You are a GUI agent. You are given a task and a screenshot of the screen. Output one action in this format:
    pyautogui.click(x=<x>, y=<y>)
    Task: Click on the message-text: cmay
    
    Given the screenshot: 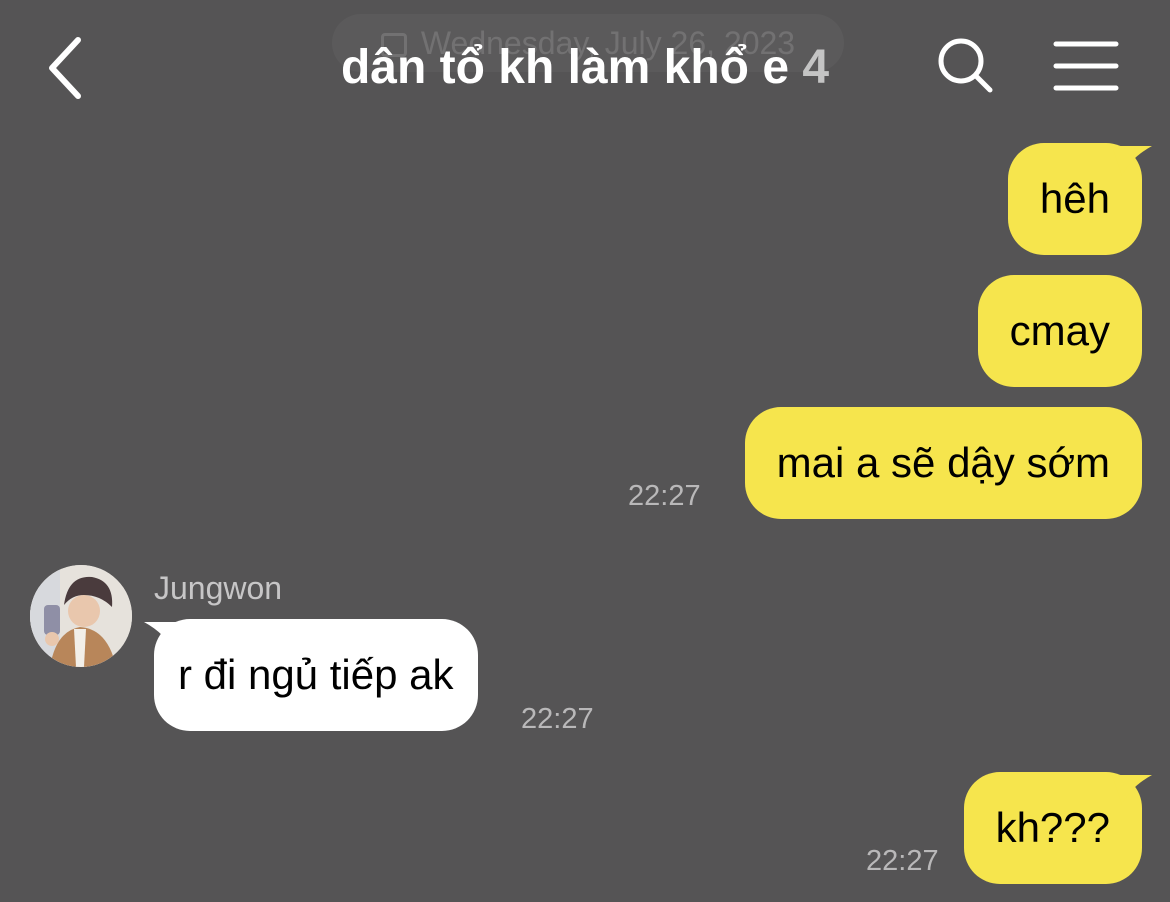 What is the action you would take?
    pyautogui.click(x=1059, y=330)
    